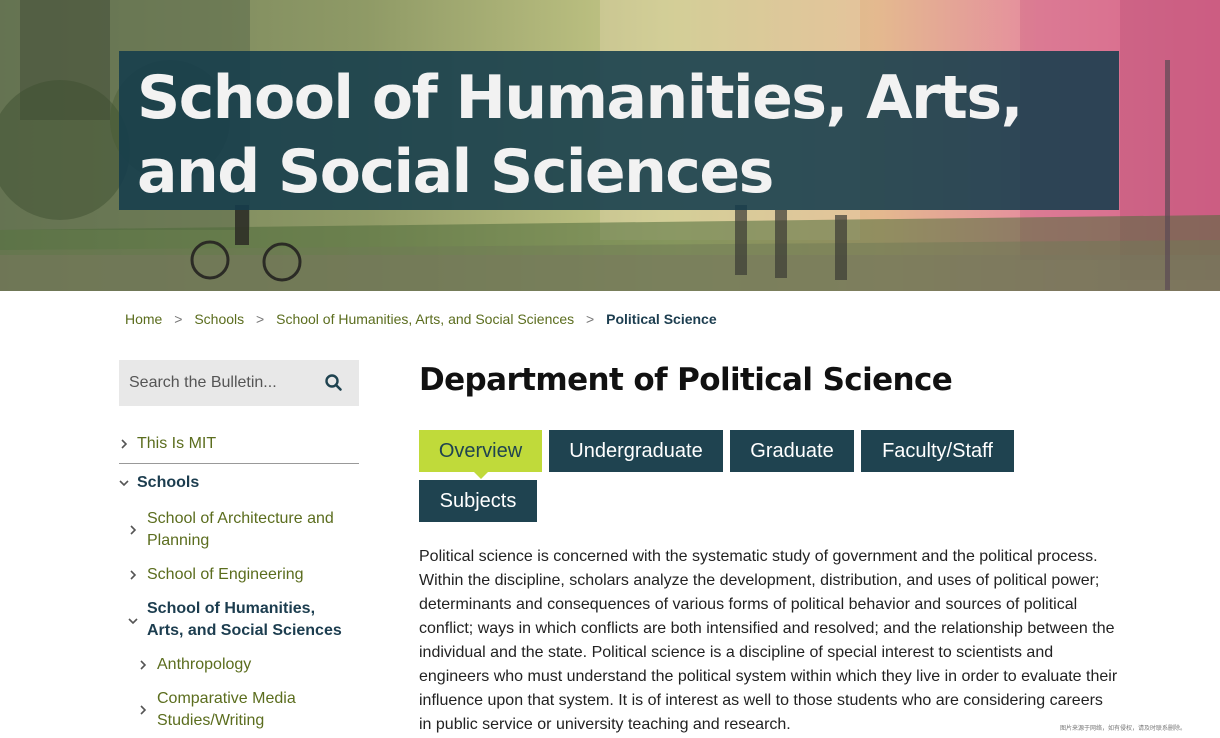 The height and width of the screenshot is (738, 1220). I want to click on tab-label: Faculty/Staff, so click(937, 451).